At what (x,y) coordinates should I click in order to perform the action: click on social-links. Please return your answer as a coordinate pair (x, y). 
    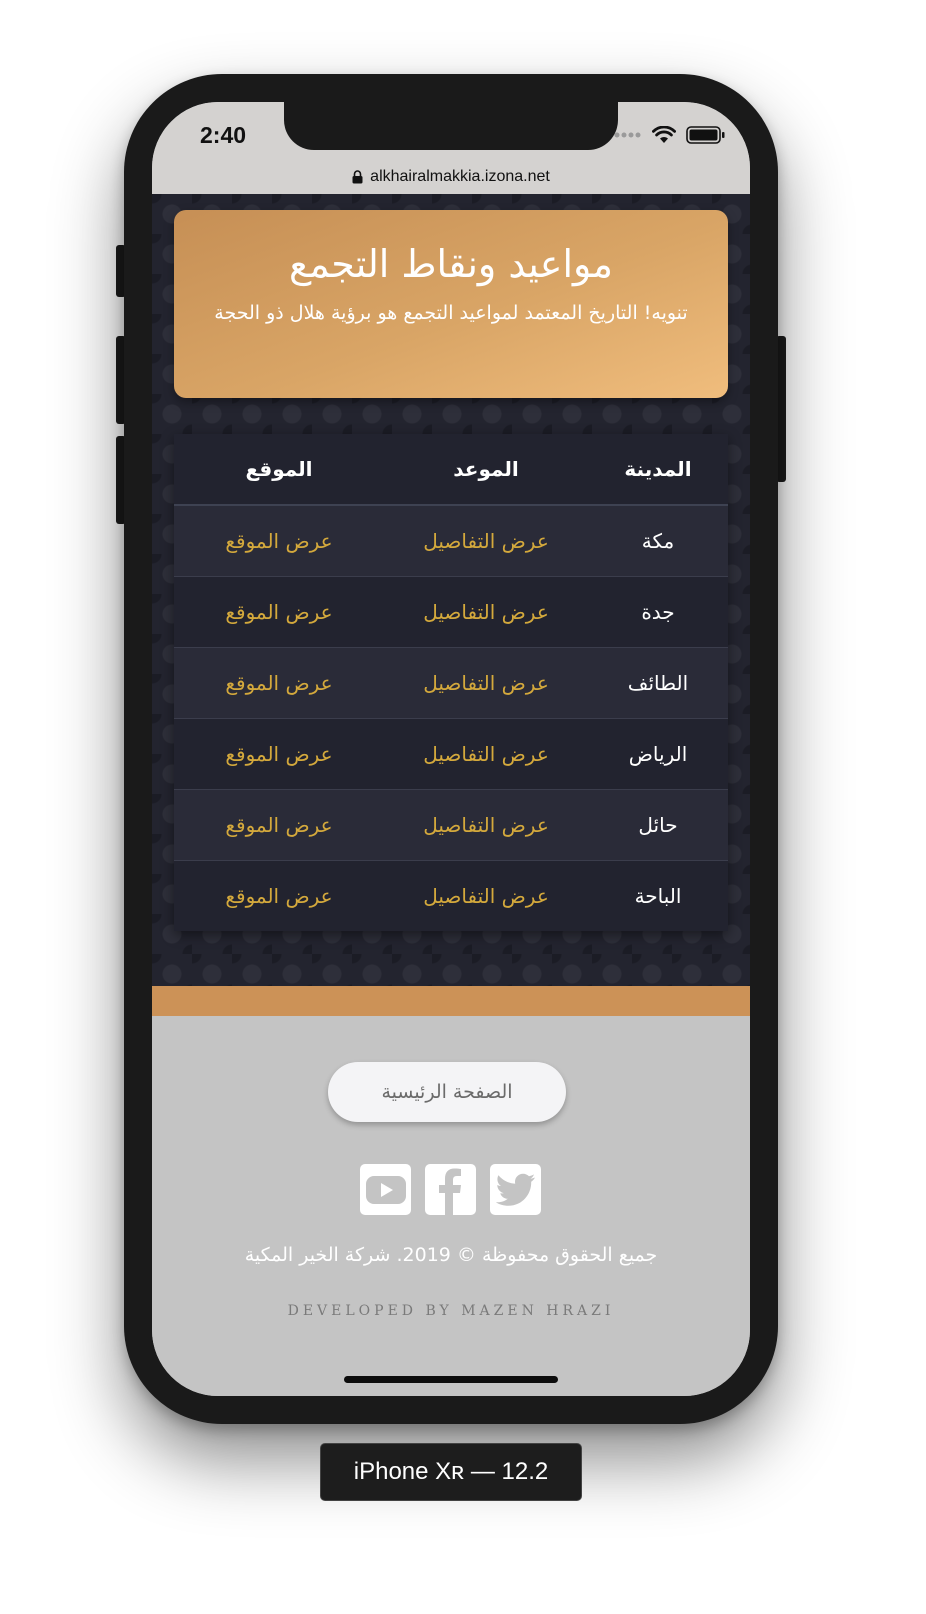
    Looking at the image, I should click on (450, 1189).